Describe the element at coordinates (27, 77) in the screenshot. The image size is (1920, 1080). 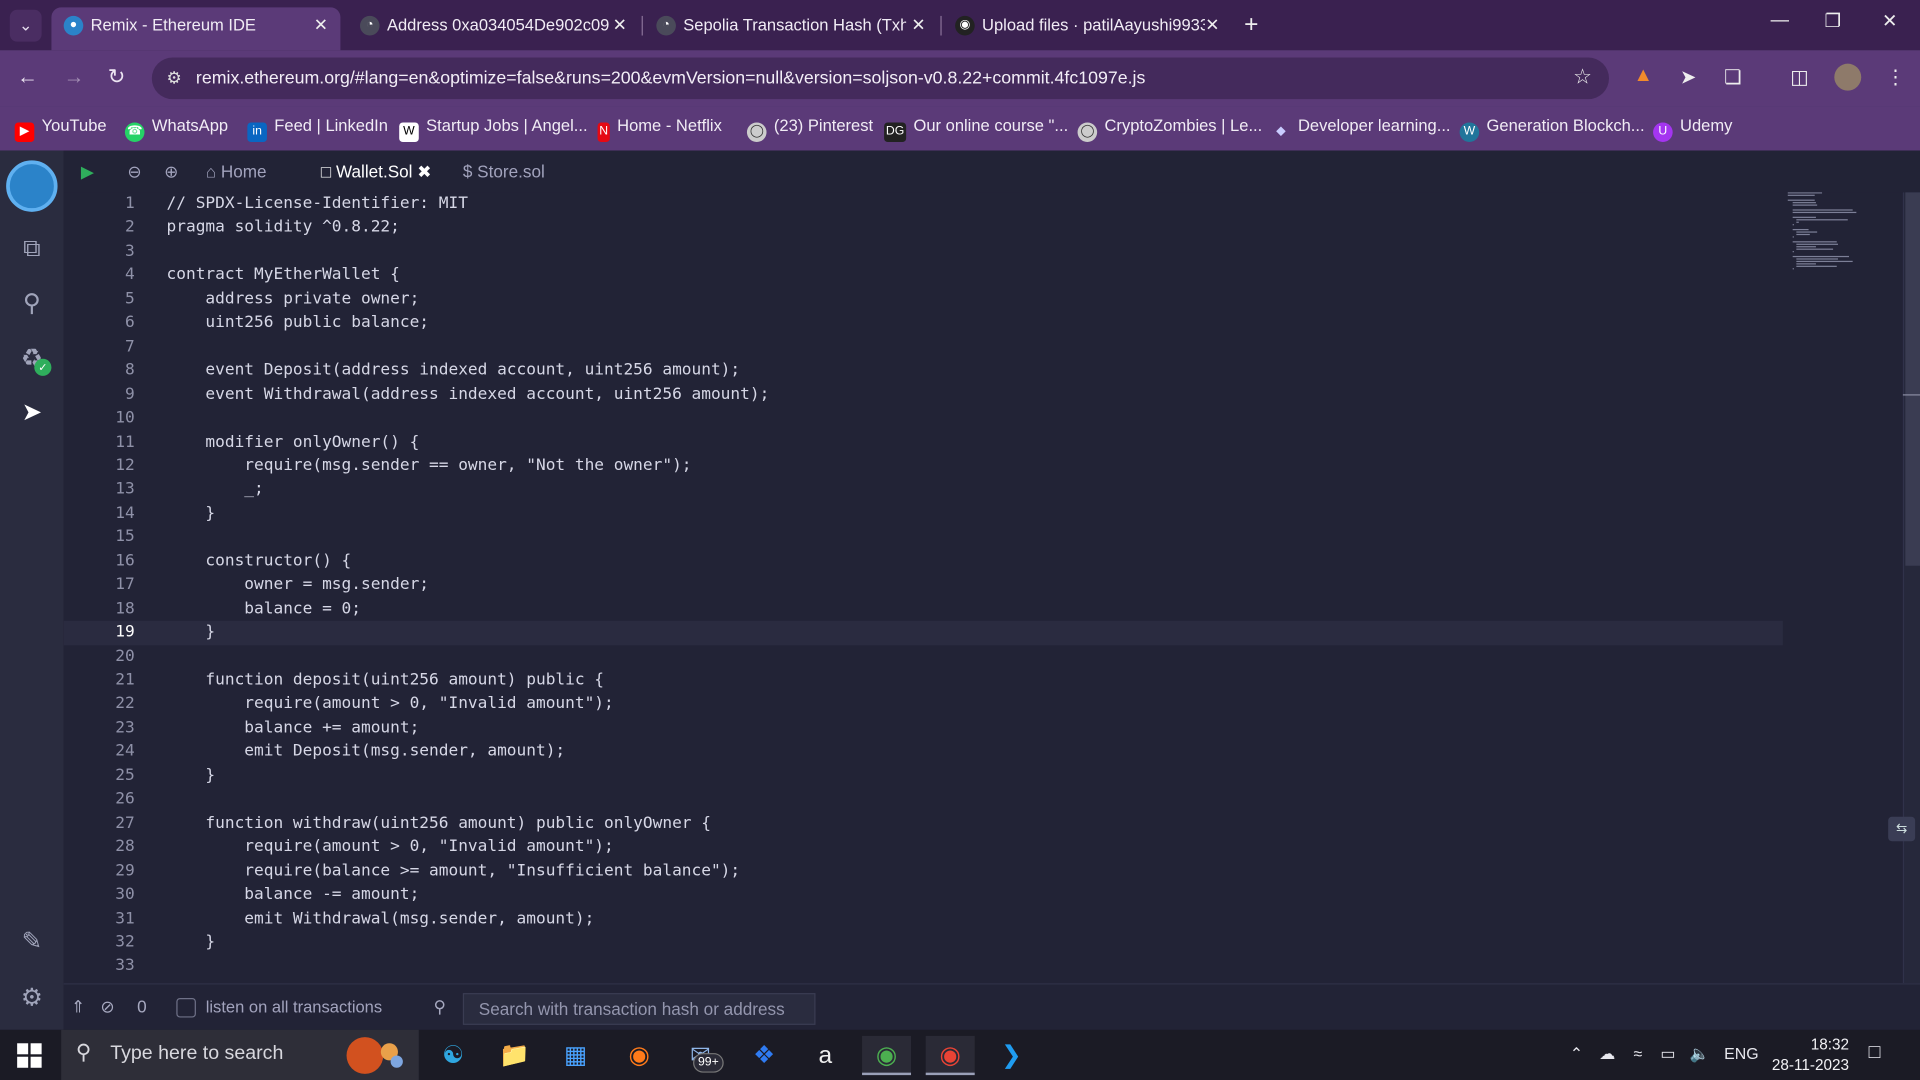
I see `back-arrow-icon: ←` at that location.